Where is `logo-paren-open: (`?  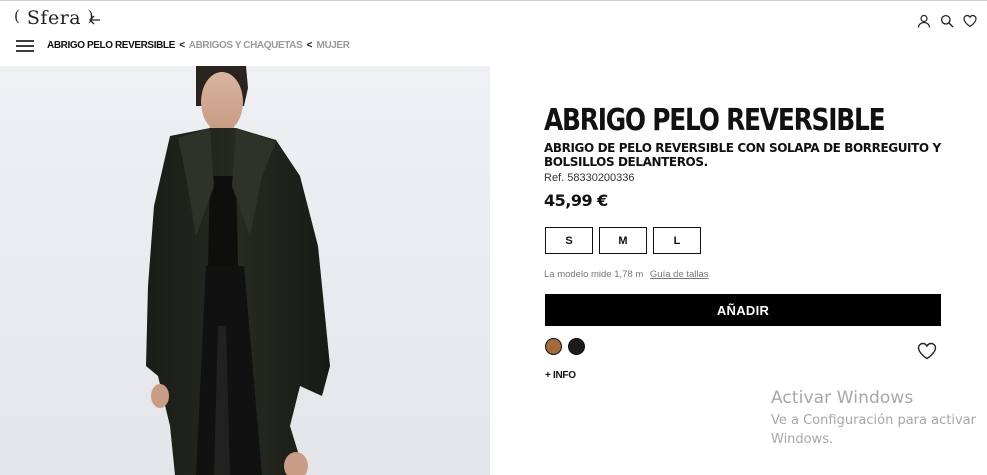
logo-paren-open: ( is located at coordinates (17, 16).